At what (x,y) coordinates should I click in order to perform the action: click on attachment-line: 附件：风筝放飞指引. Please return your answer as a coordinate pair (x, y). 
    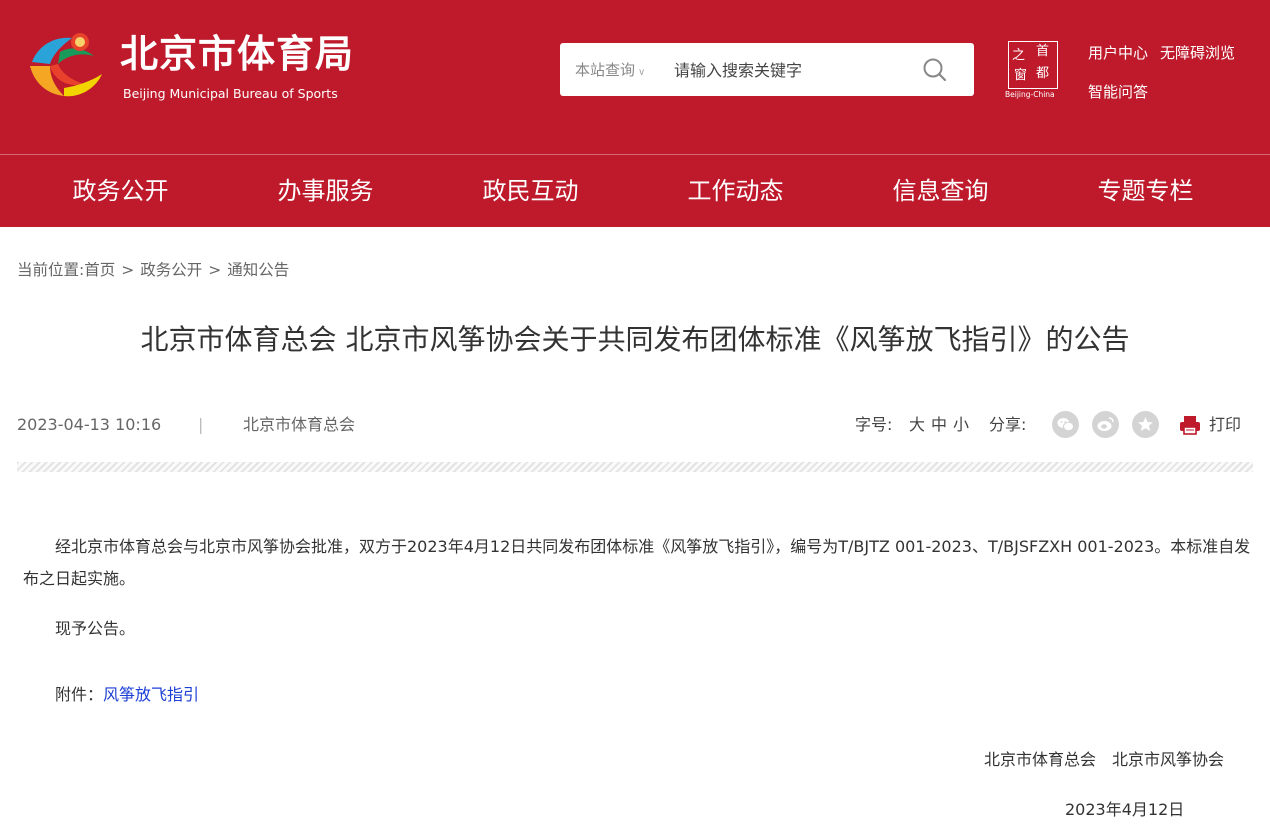
    Looking at the image, I should click on (127, 695).